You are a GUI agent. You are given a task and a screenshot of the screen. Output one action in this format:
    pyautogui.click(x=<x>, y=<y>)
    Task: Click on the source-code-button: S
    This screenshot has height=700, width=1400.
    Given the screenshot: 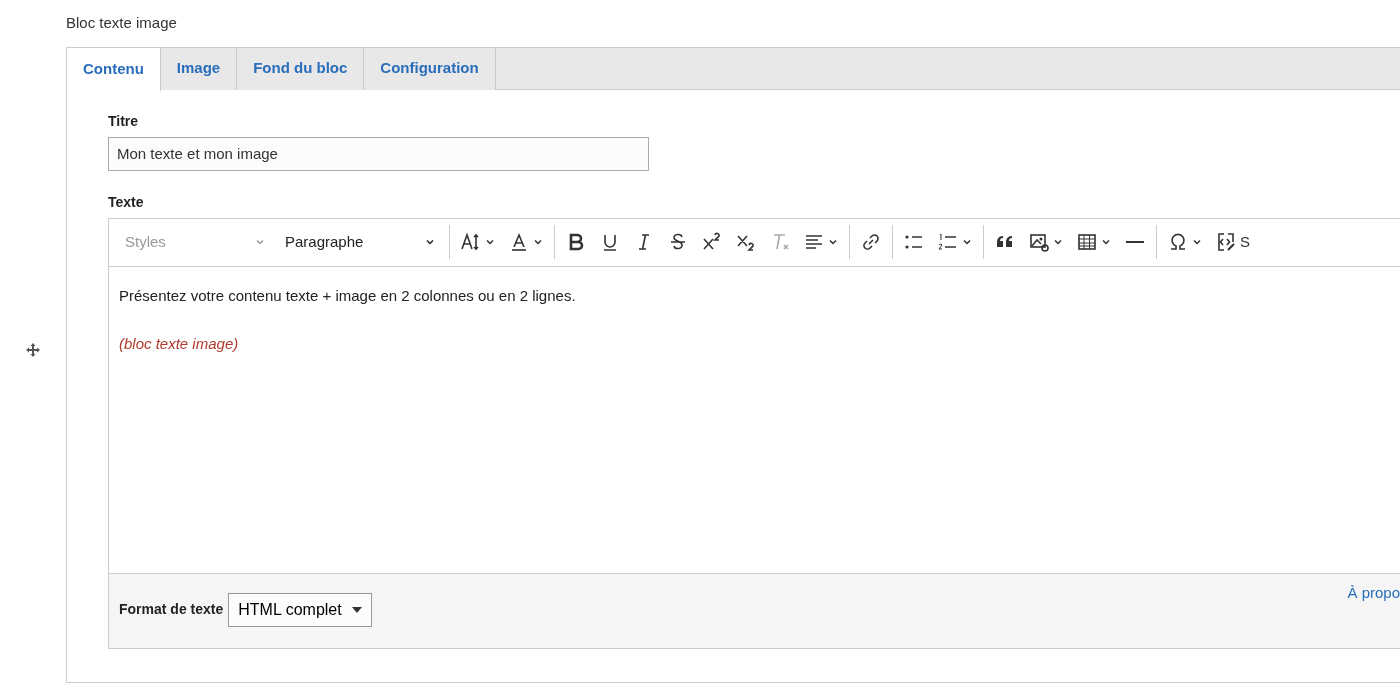 What is the action you would take?
    pyautogui.click(x=1233, y=242)
    